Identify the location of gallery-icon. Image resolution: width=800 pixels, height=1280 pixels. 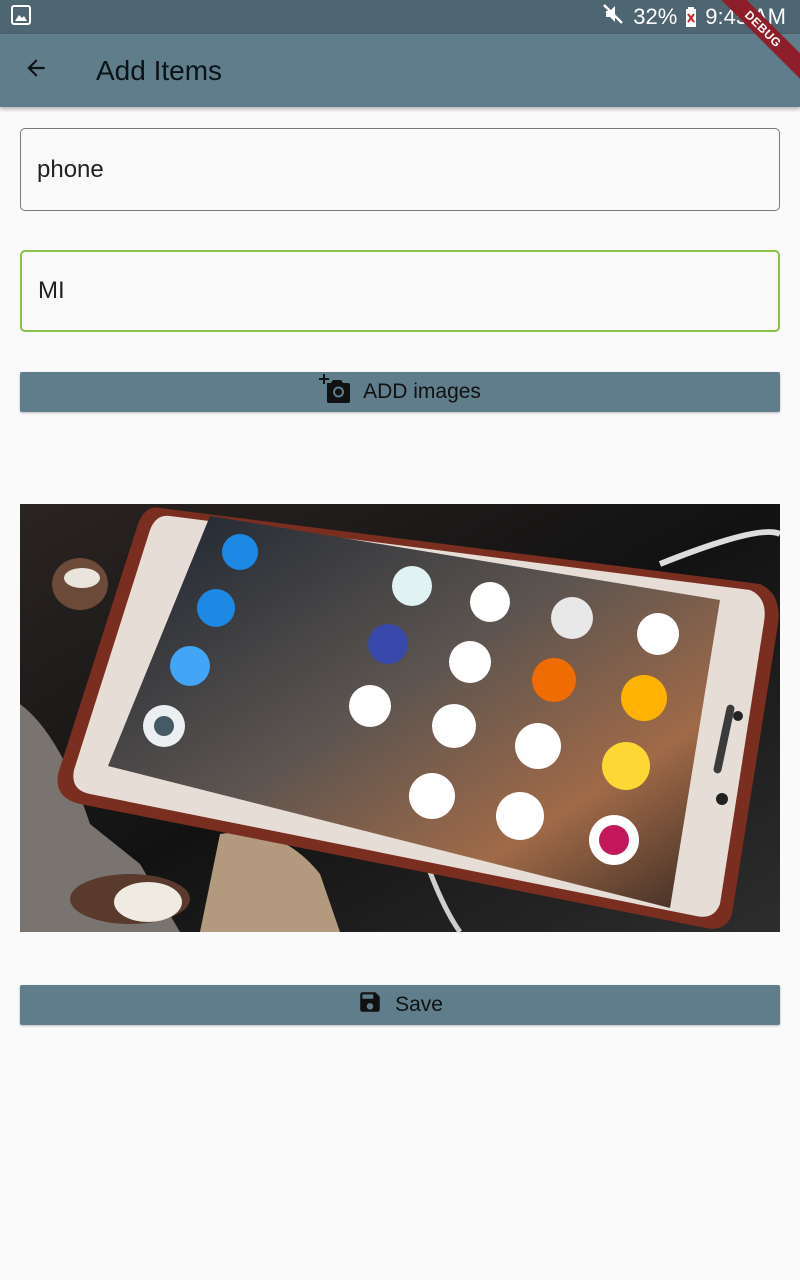
(21, 17).